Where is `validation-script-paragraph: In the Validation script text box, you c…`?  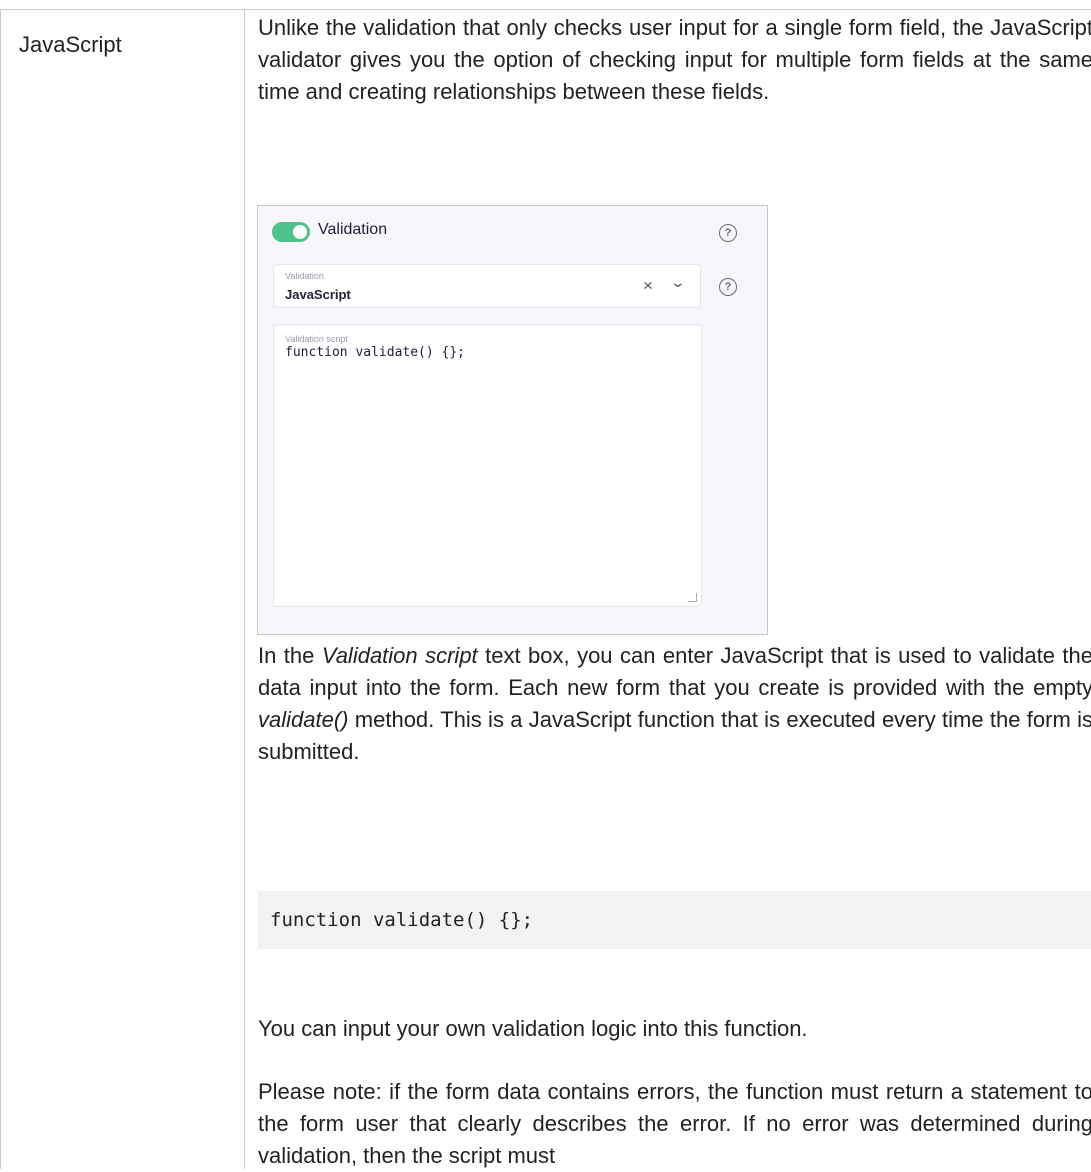
validation-script-paragraph: In the Validation script text box, you c… is located at coordinates (674, 704).